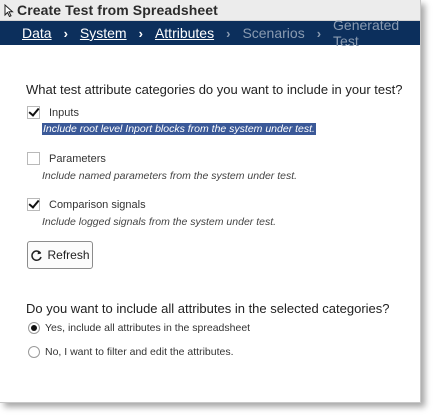 The width and height of the screenshot is (439, 418). Describe the element at coordinates (97, 204) in the screenshot. I see `comparison-signals-label: Comparison signals` at that location.